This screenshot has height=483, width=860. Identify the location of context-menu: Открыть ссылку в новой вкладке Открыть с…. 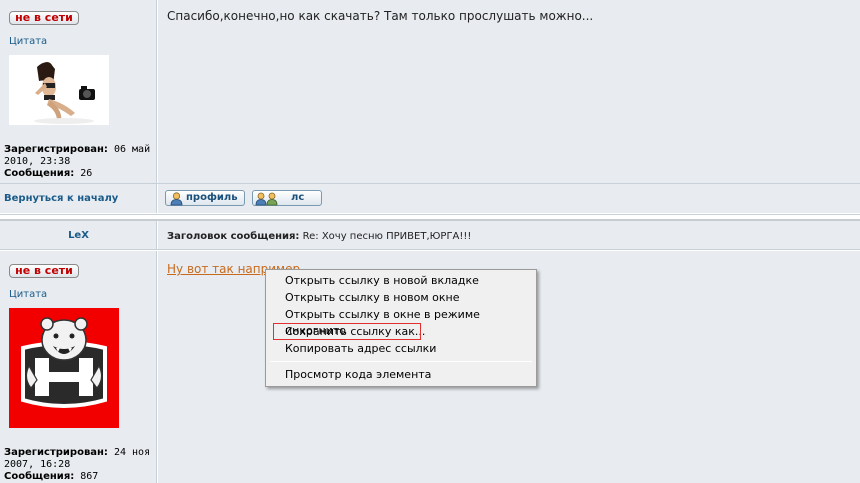
(401, 328).